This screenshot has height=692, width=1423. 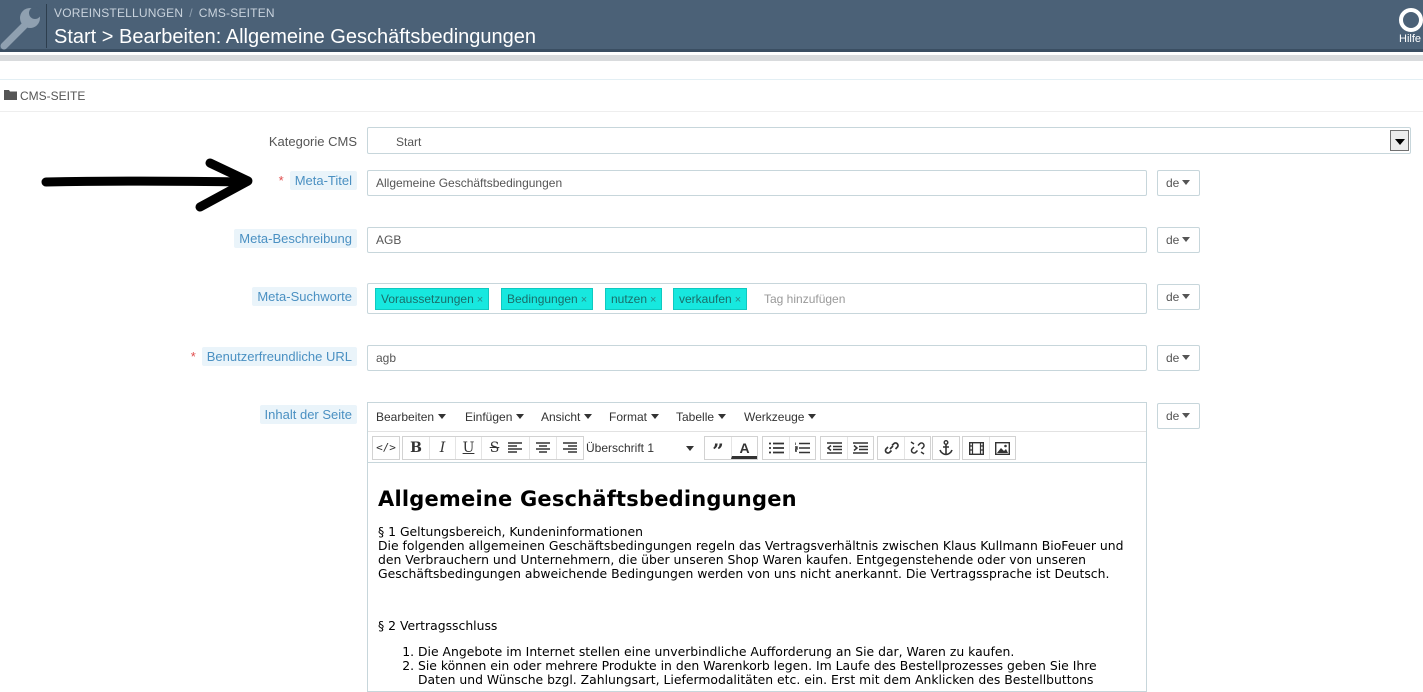 What do you see at coordinates (237, 13) in the screenshot?
I see `breadcrumb-item-cms-pages: CMS-SEITEN` at bounding box center [237, 13].